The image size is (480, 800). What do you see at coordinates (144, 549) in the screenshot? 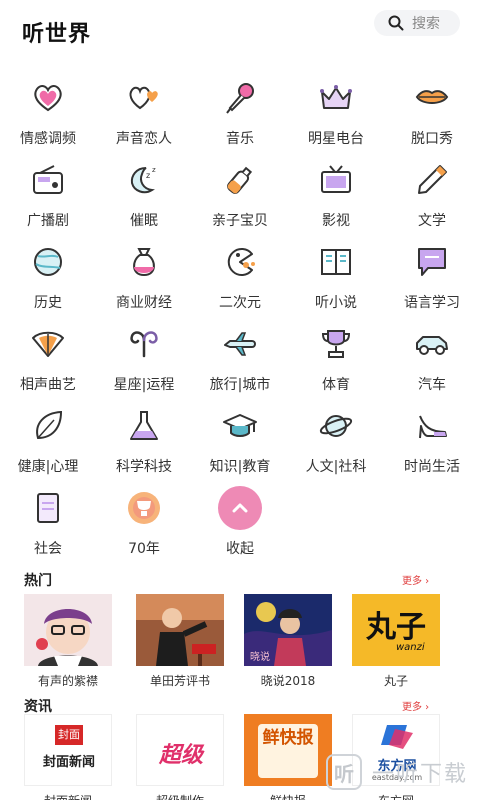
I see `category-label: 70年` at bounding box center [144, 549].